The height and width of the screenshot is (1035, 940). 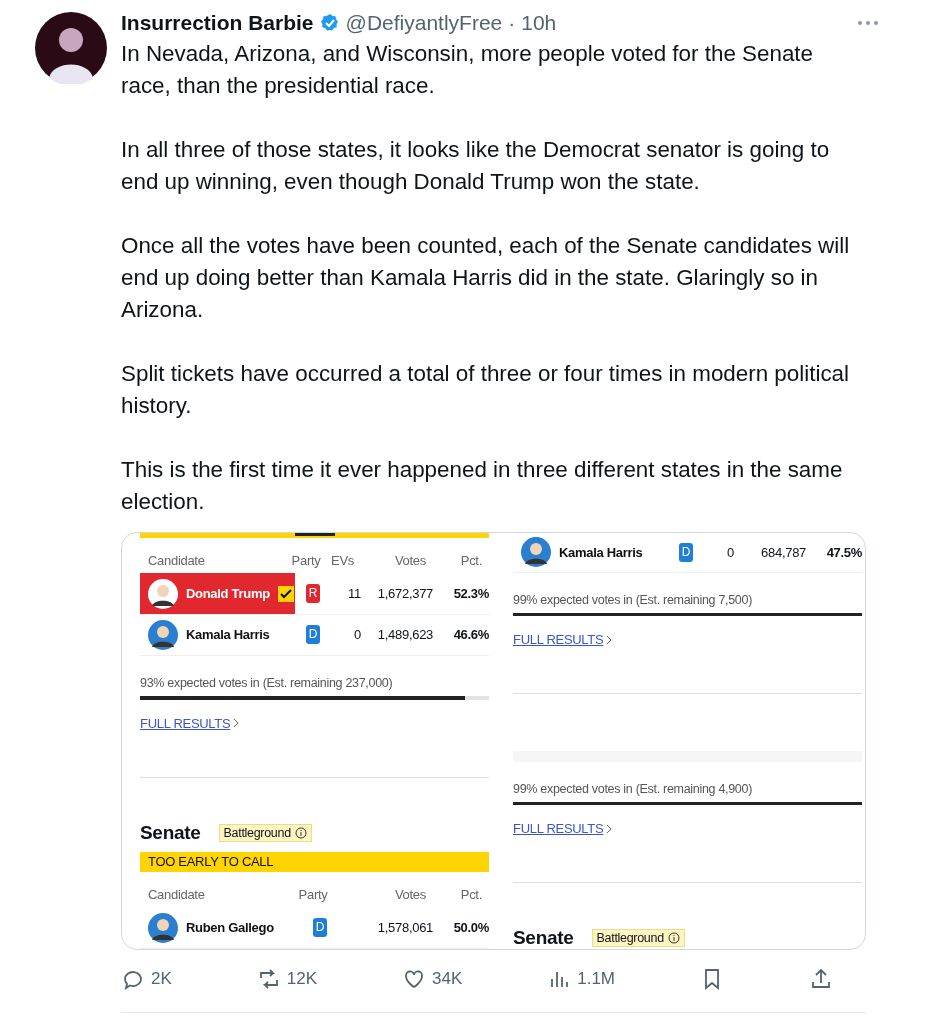 What do you see at coordinates (267, 683) in the screenshot?
I see `progress-text: 93% expected votes in (Est. remaining 237,000)` at bounding box center [267, 683].